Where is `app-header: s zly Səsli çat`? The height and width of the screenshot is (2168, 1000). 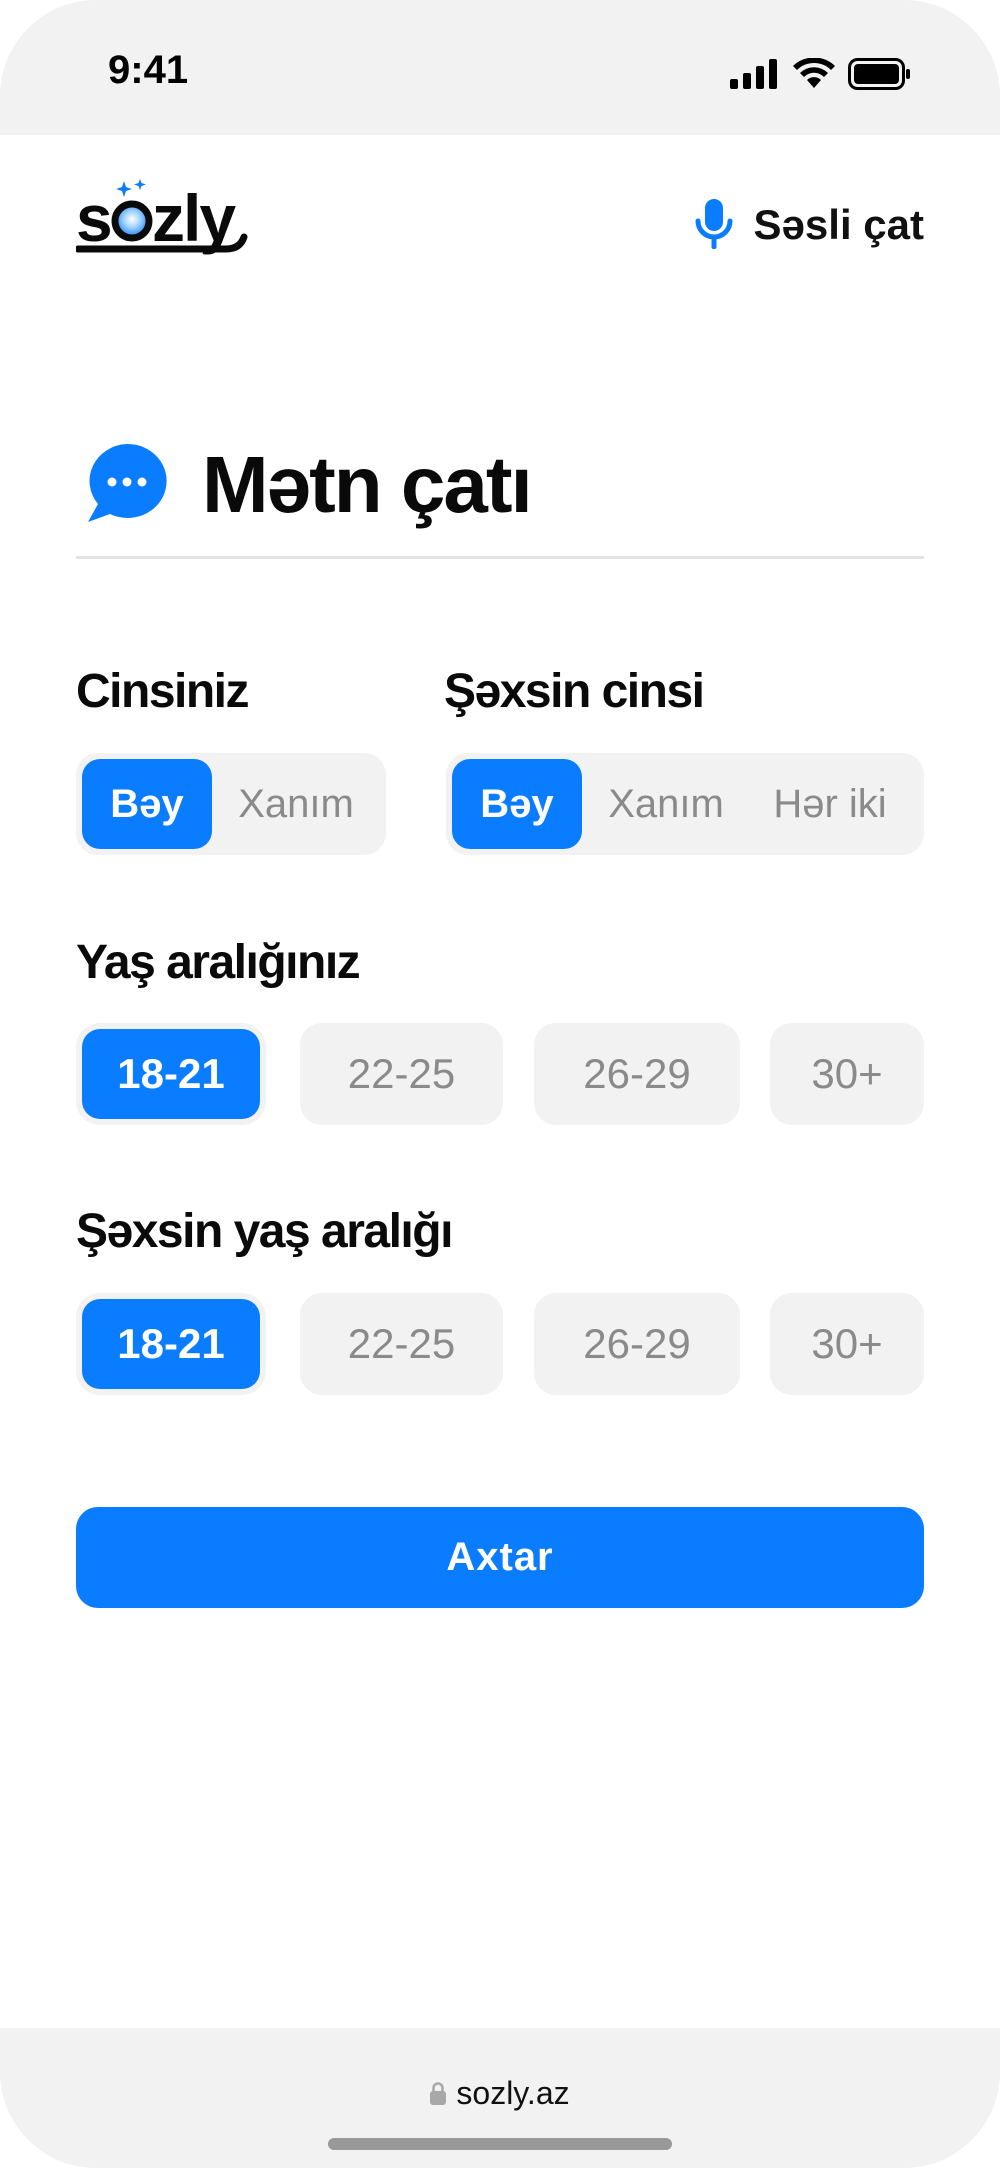 app-header: s zly Səsli çat is located at coordinates (500, 220).